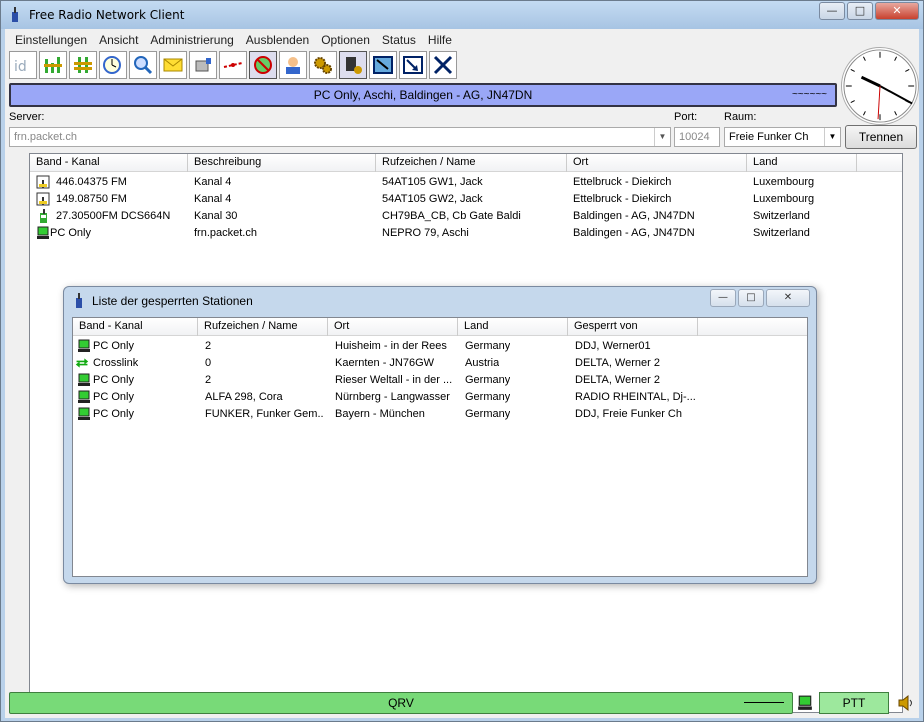  I want to click on col-beschreibung: Beschreibung, so click(282, 163).